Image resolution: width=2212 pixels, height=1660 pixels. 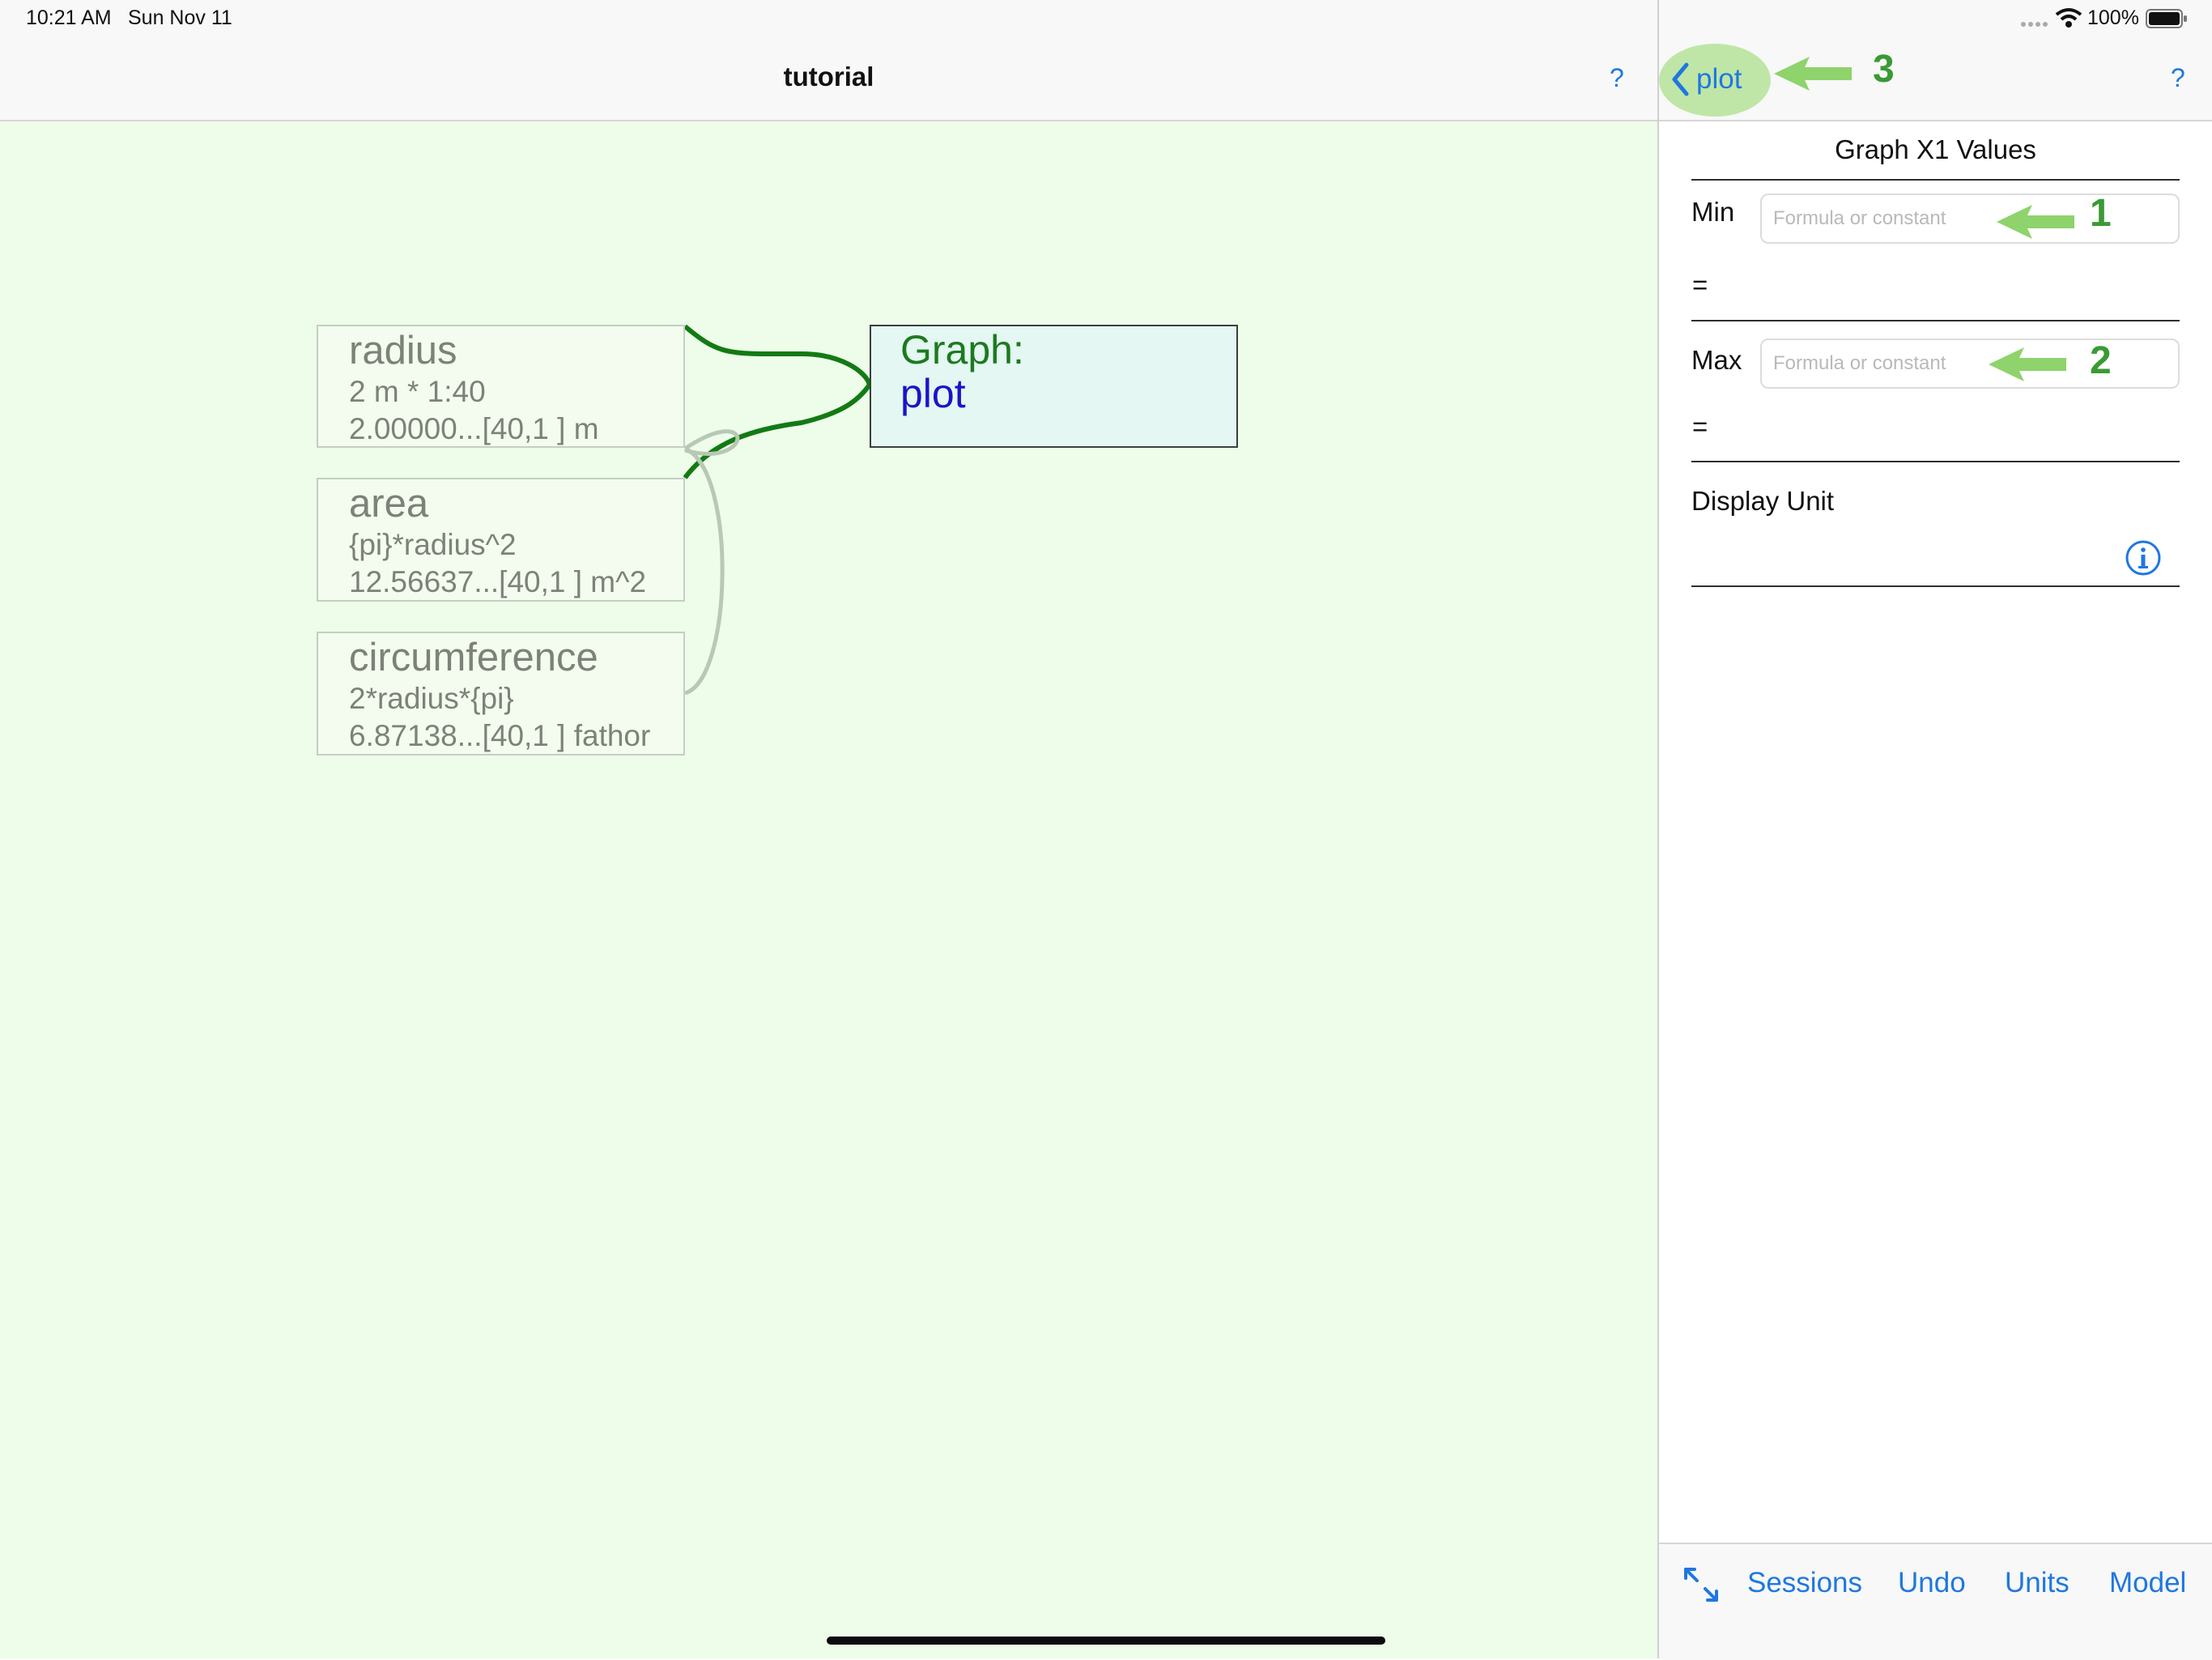 What do you see at coordinates (2101, 214) in the screenshot?
I see `annotation-number-1: 1` at bounding box center [2101, 214].